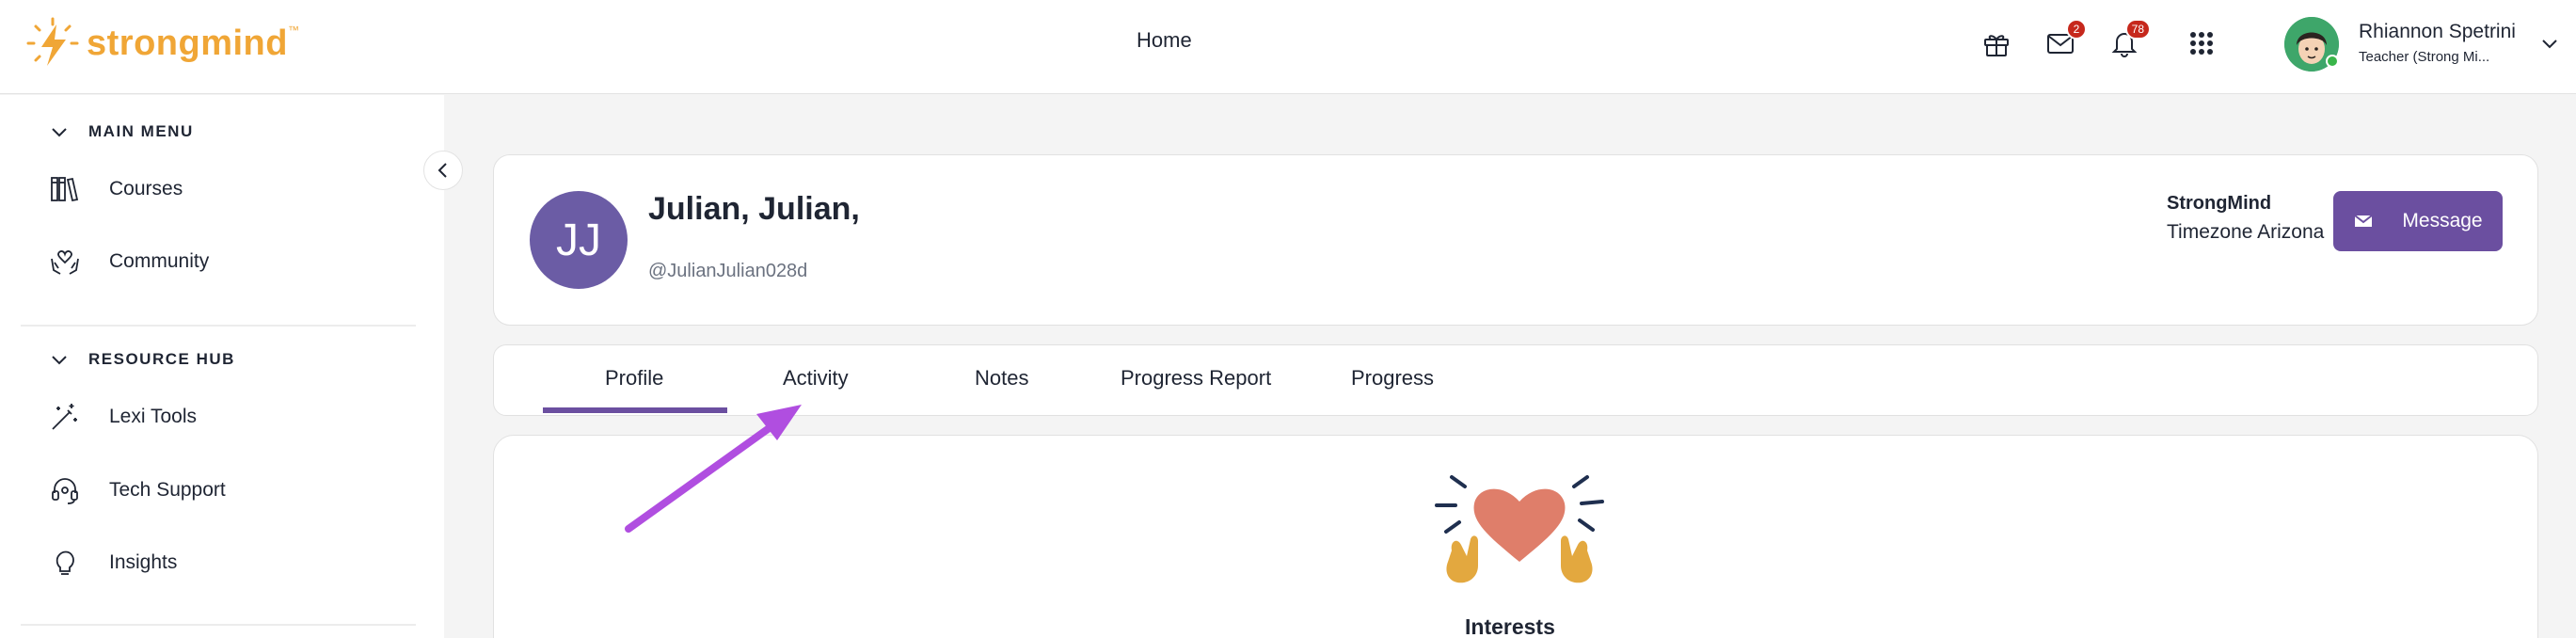 The image size is (2576, 638). Describe the element at coordinates (754, 209) in the screenshot. I see `student-name: Julian, Julian,` at that location.